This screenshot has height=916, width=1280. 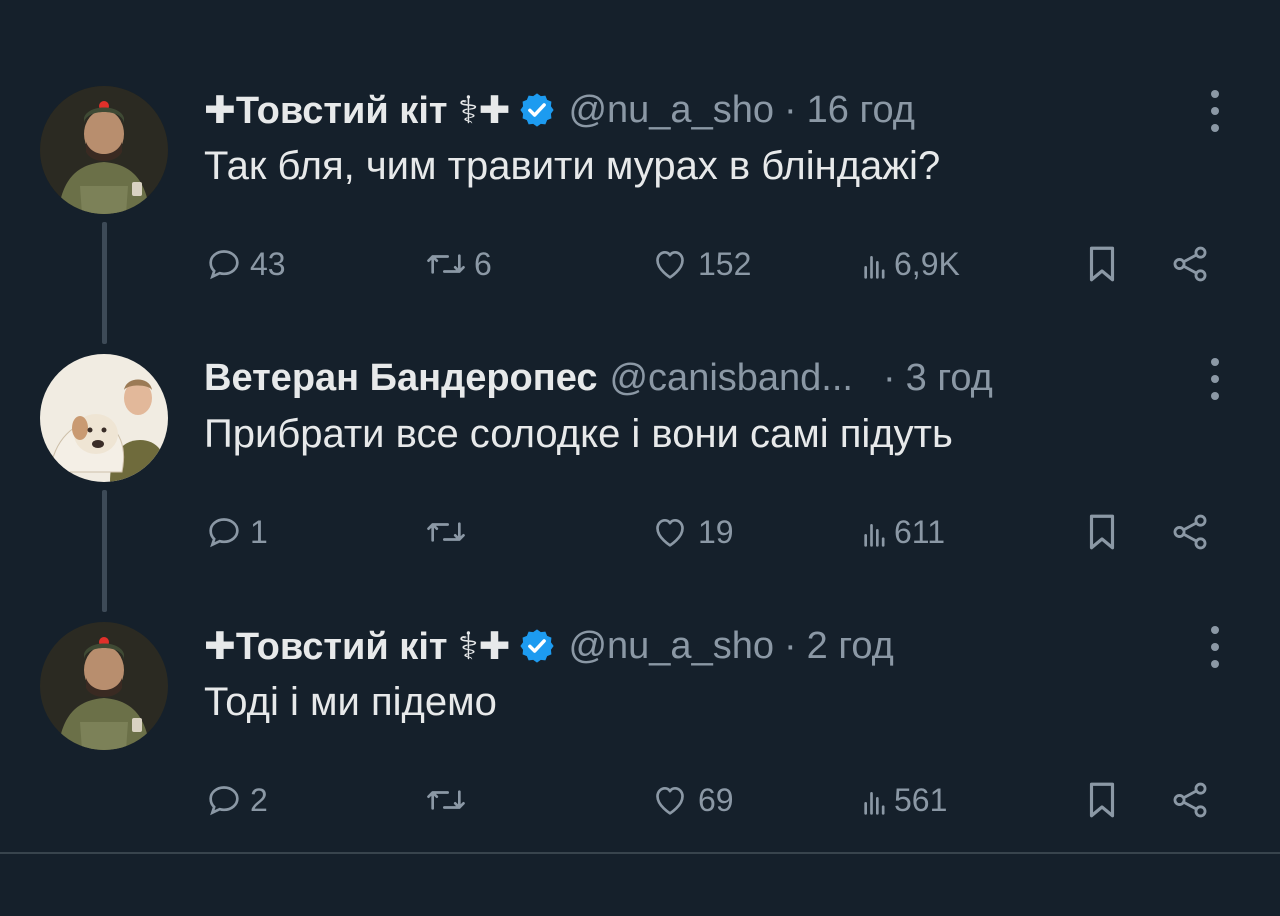 What do you see at coordinates (400, 378) in the screenshot?
I see `user-name: Ветеран Бандеропес` at bounding box center [400, 378].